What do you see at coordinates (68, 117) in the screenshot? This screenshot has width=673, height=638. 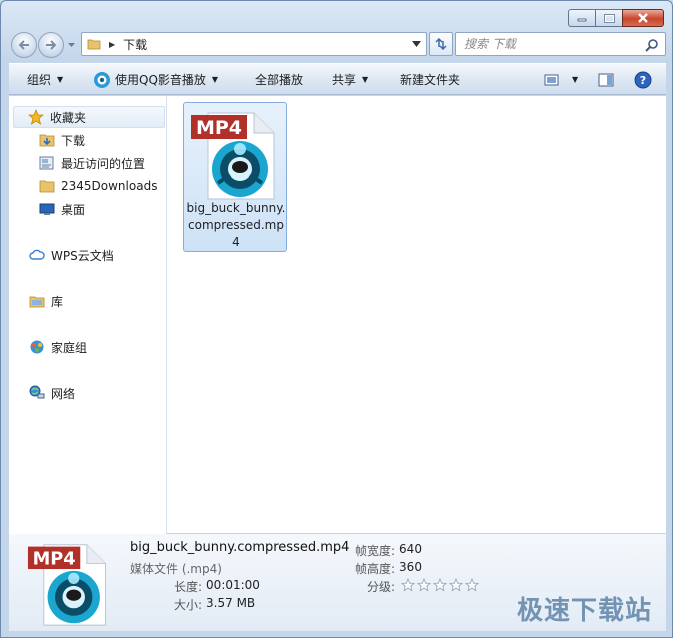 I see `sidebar-item-label: 收藏夹` at bounding box center [68, 117].